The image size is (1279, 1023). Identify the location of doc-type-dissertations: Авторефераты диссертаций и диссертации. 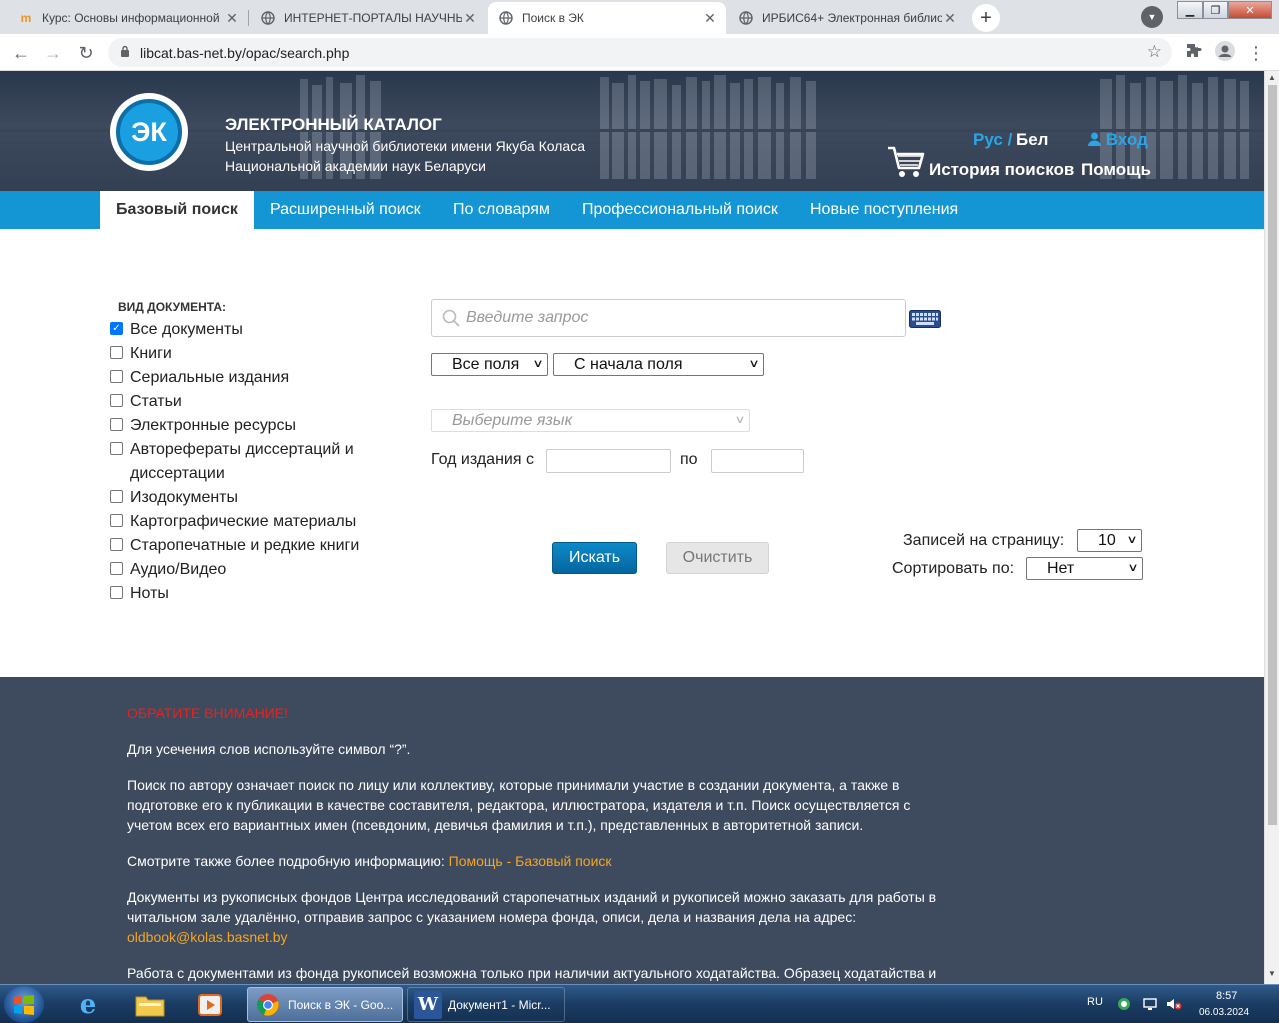
(232, 462).